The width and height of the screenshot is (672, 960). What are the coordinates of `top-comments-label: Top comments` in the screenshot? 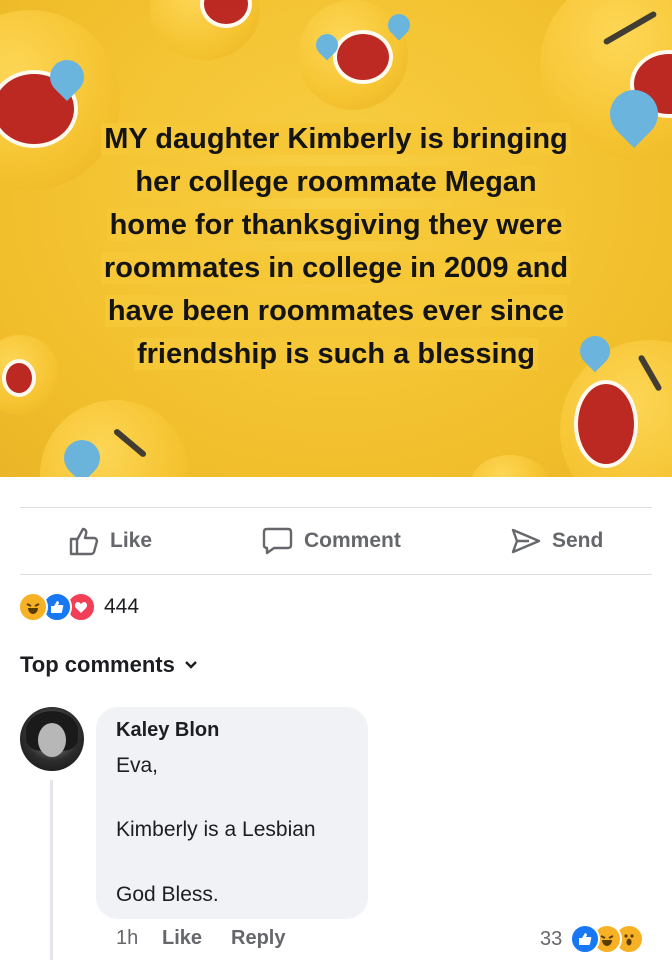 It's located at (97, 664).